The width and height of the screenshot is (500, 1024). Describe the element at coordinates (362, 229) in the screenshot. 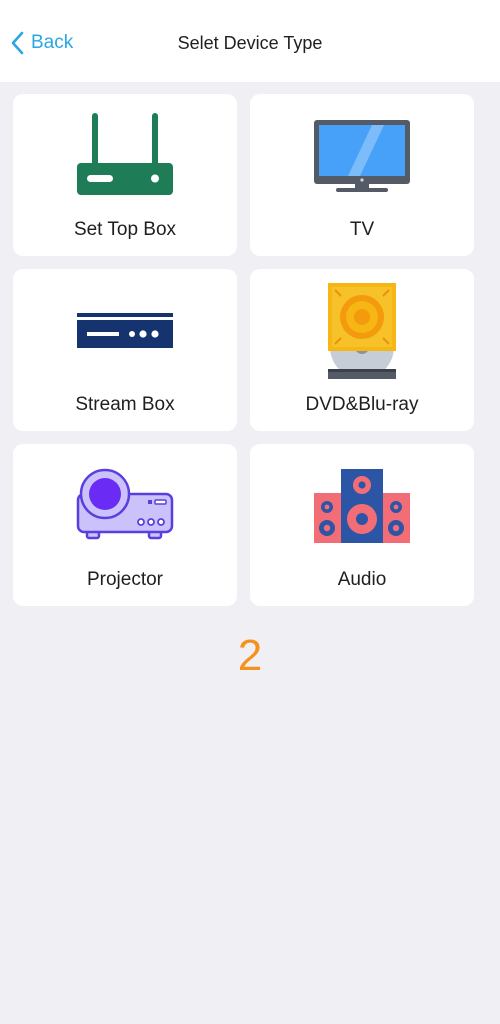

I see `device-label: TV` at that location.